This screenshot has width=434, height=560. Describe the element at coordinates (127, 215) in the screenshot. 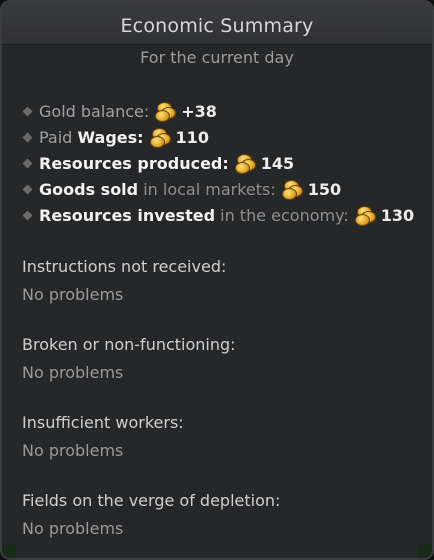

I see `stat-label-strong: Resources invested` at that location.